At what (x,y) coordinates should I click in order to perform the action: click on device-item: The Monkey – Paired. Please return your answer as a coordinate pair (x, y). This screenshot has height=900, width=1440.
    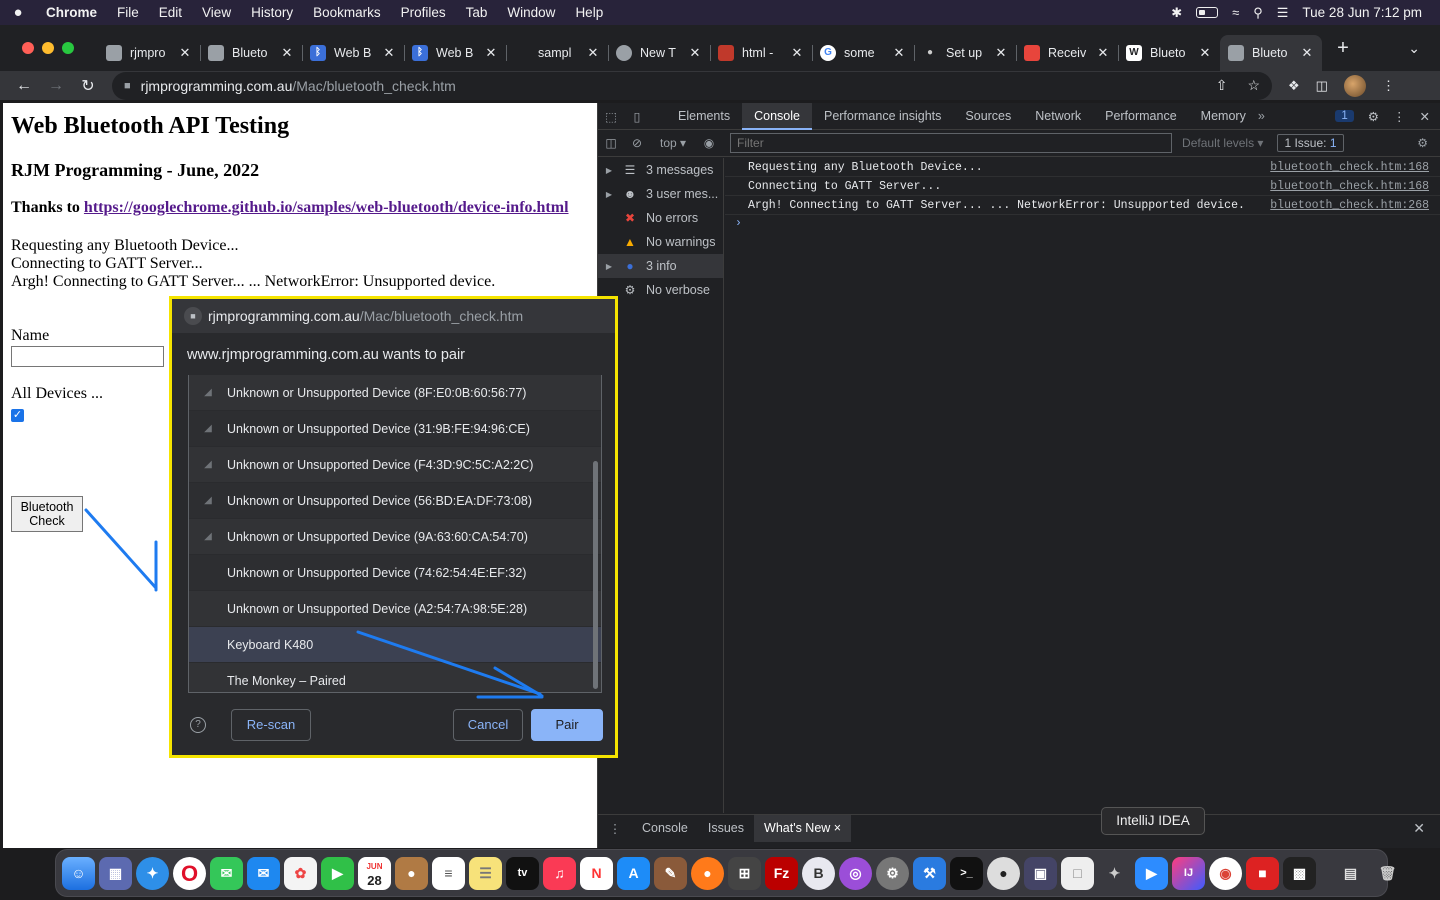
    Looking at the image, I should click on (395, 677).